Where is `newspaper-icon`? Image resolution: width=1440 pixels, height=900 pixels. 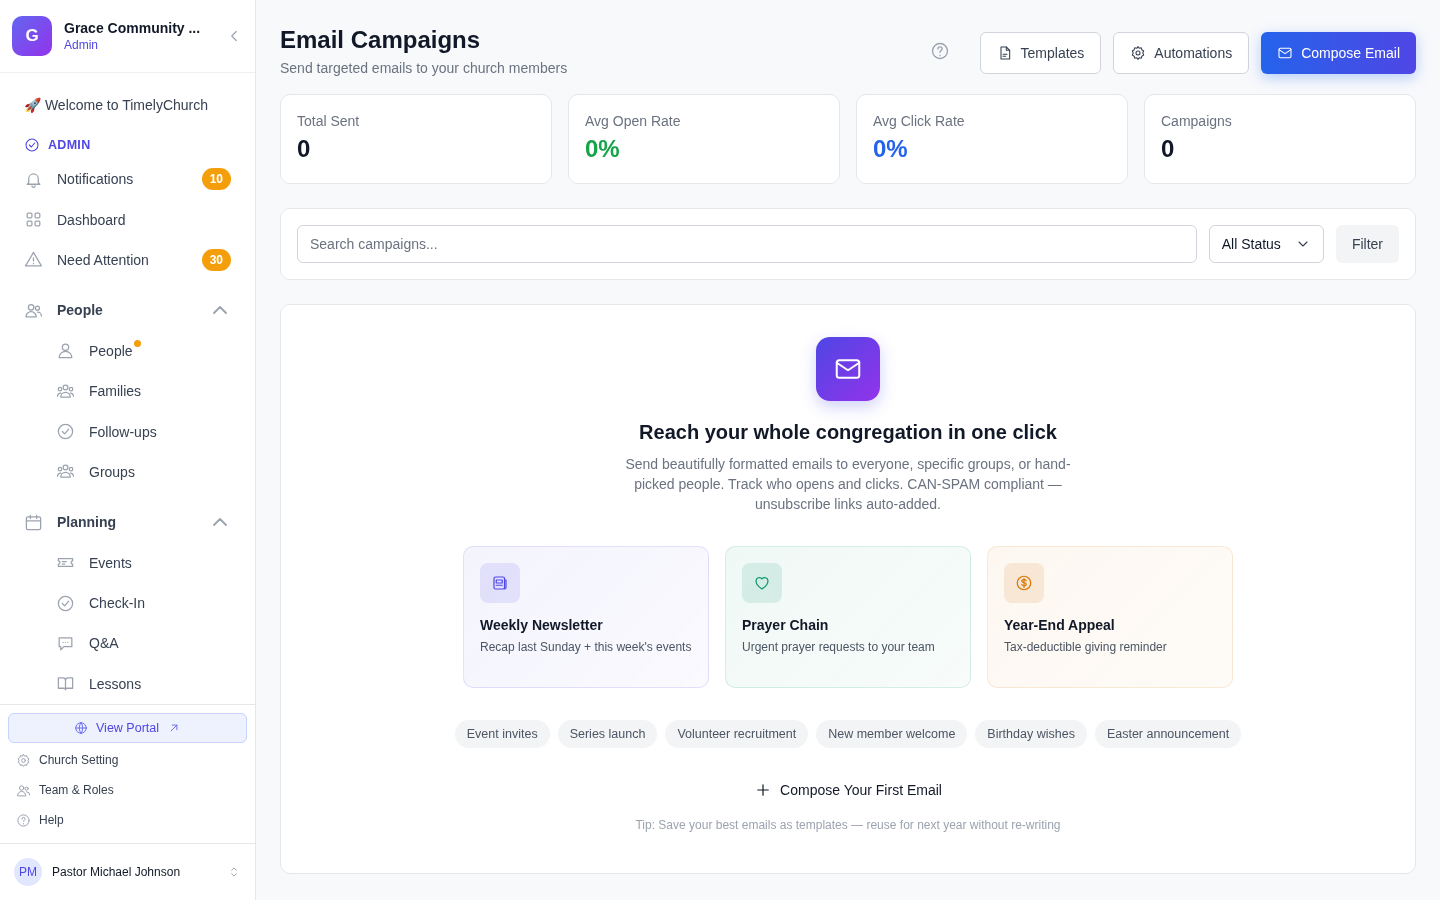 newspaper-icon is located at coordinates (500, 583).